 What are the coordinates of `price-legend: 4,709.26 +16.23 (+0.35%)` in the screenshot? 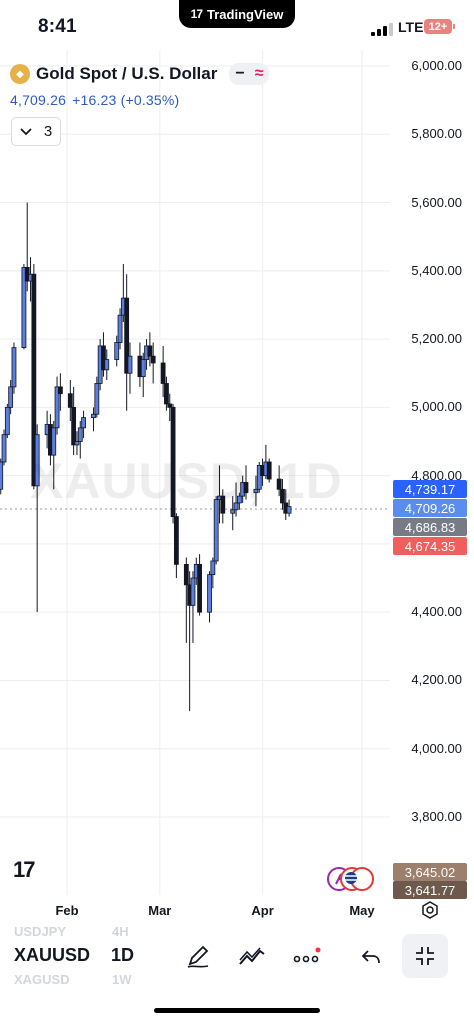 It's located at (94, 100).